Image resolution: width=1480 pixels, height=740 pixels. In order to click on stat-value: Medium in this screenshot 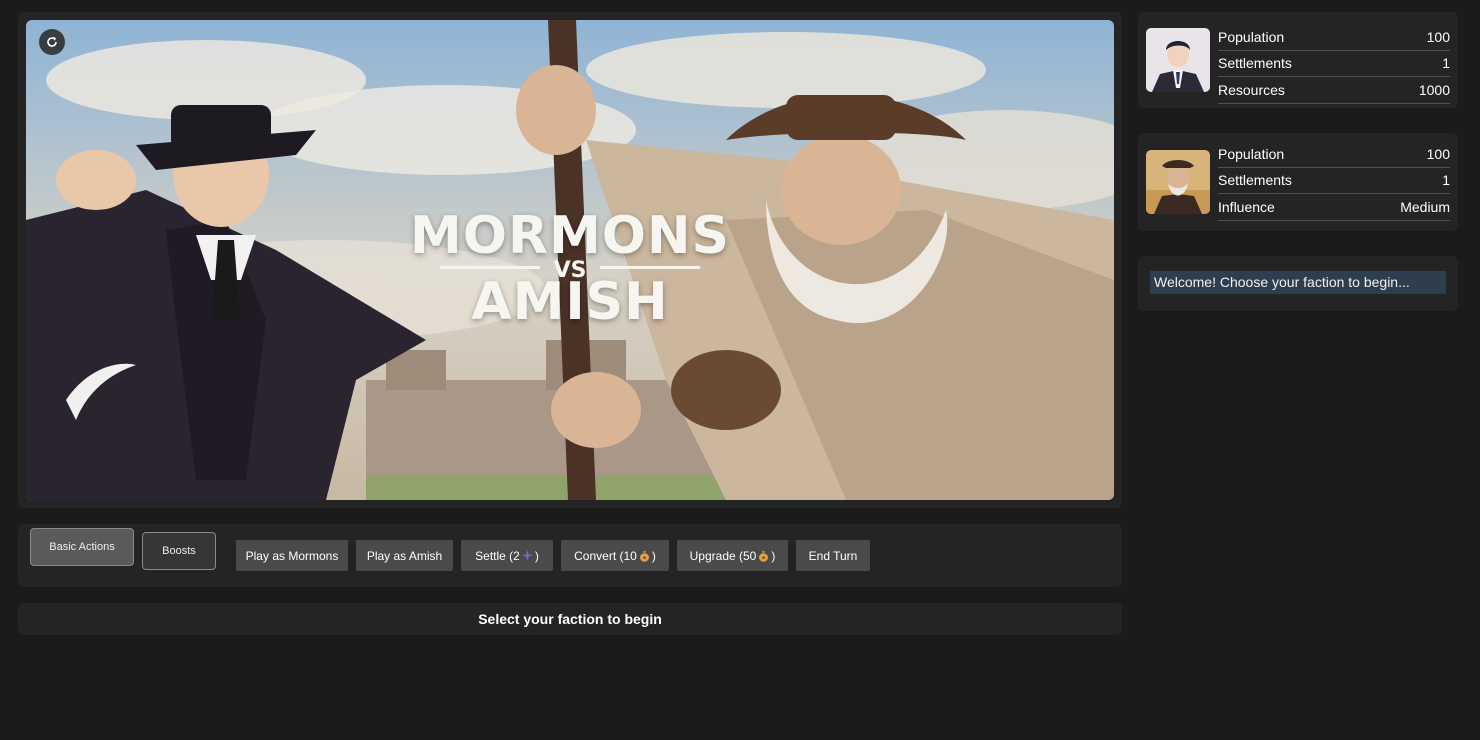, I will do `click(1425, 206)`.